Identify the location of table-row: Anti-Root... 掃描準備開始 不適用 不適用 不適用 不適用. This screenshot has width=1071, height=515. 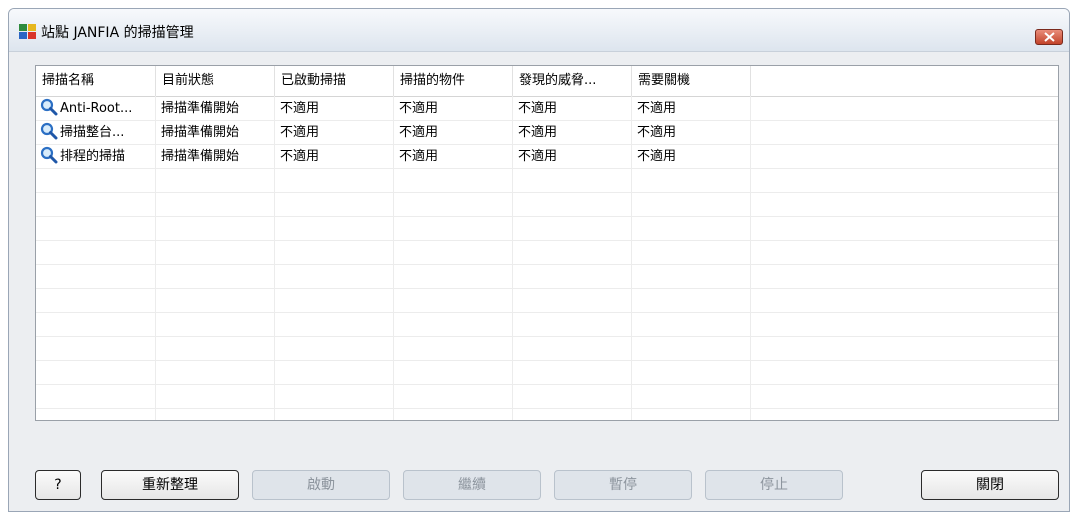
(547, 109).